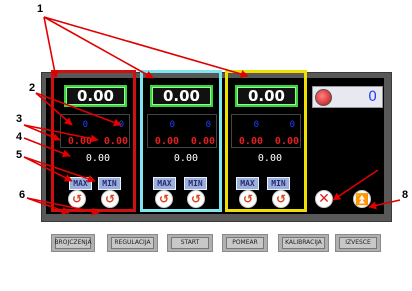  Describe the element at coordinates (22, 195) in the screenshot. I see `callout-6: 6` at that location.